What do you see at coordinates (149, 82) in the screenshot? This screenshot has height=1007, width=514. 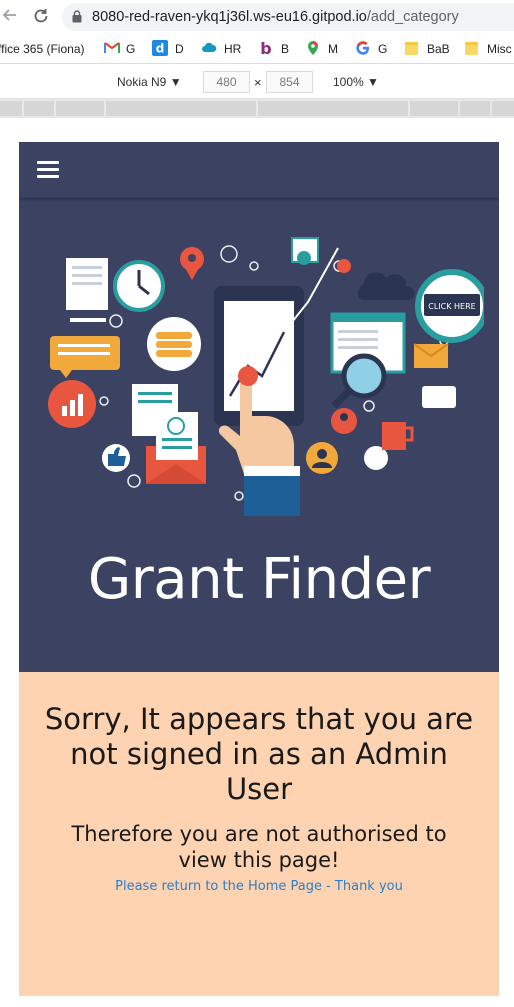 I see `device-select: Nokia N9 ▼` at bounding box center [149, 82].